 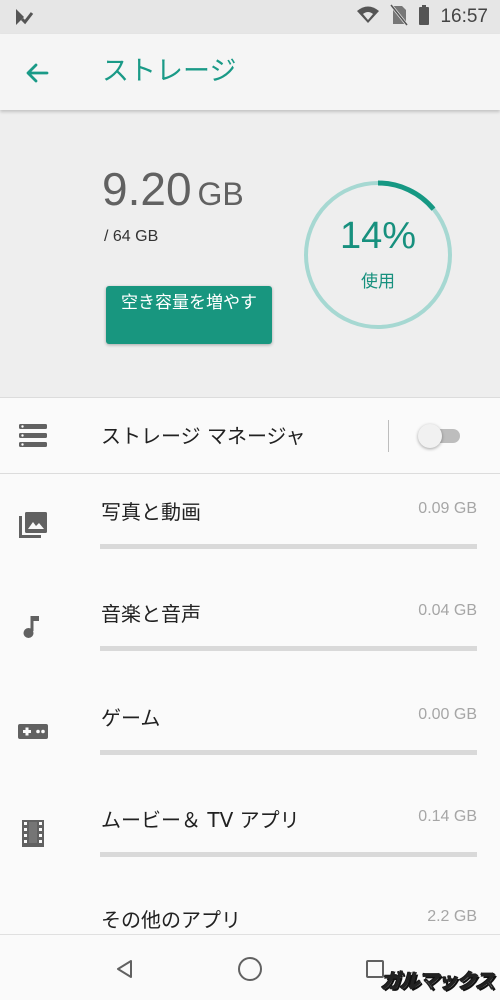 I want to click on storage-manager-label: ストレージ マネージャ, so click(x=203, y=436).